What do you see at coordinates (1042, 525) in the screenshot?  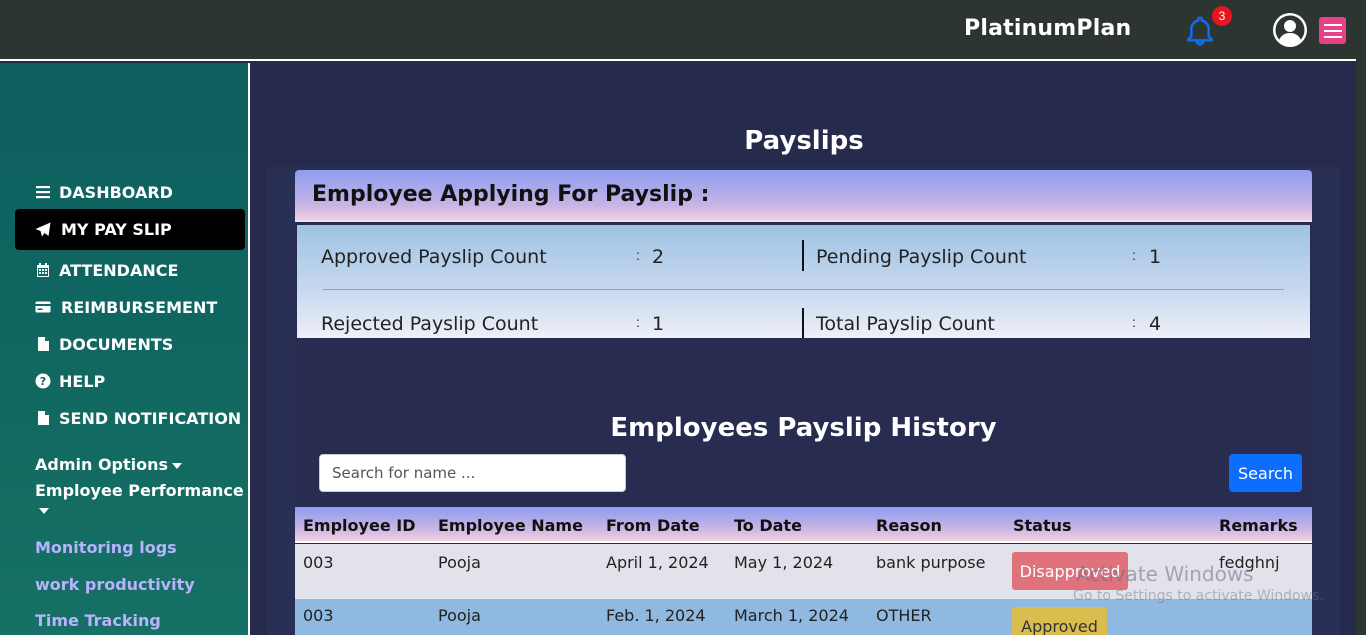 I see `column-header: Status` at bounding box center [1042, 525].